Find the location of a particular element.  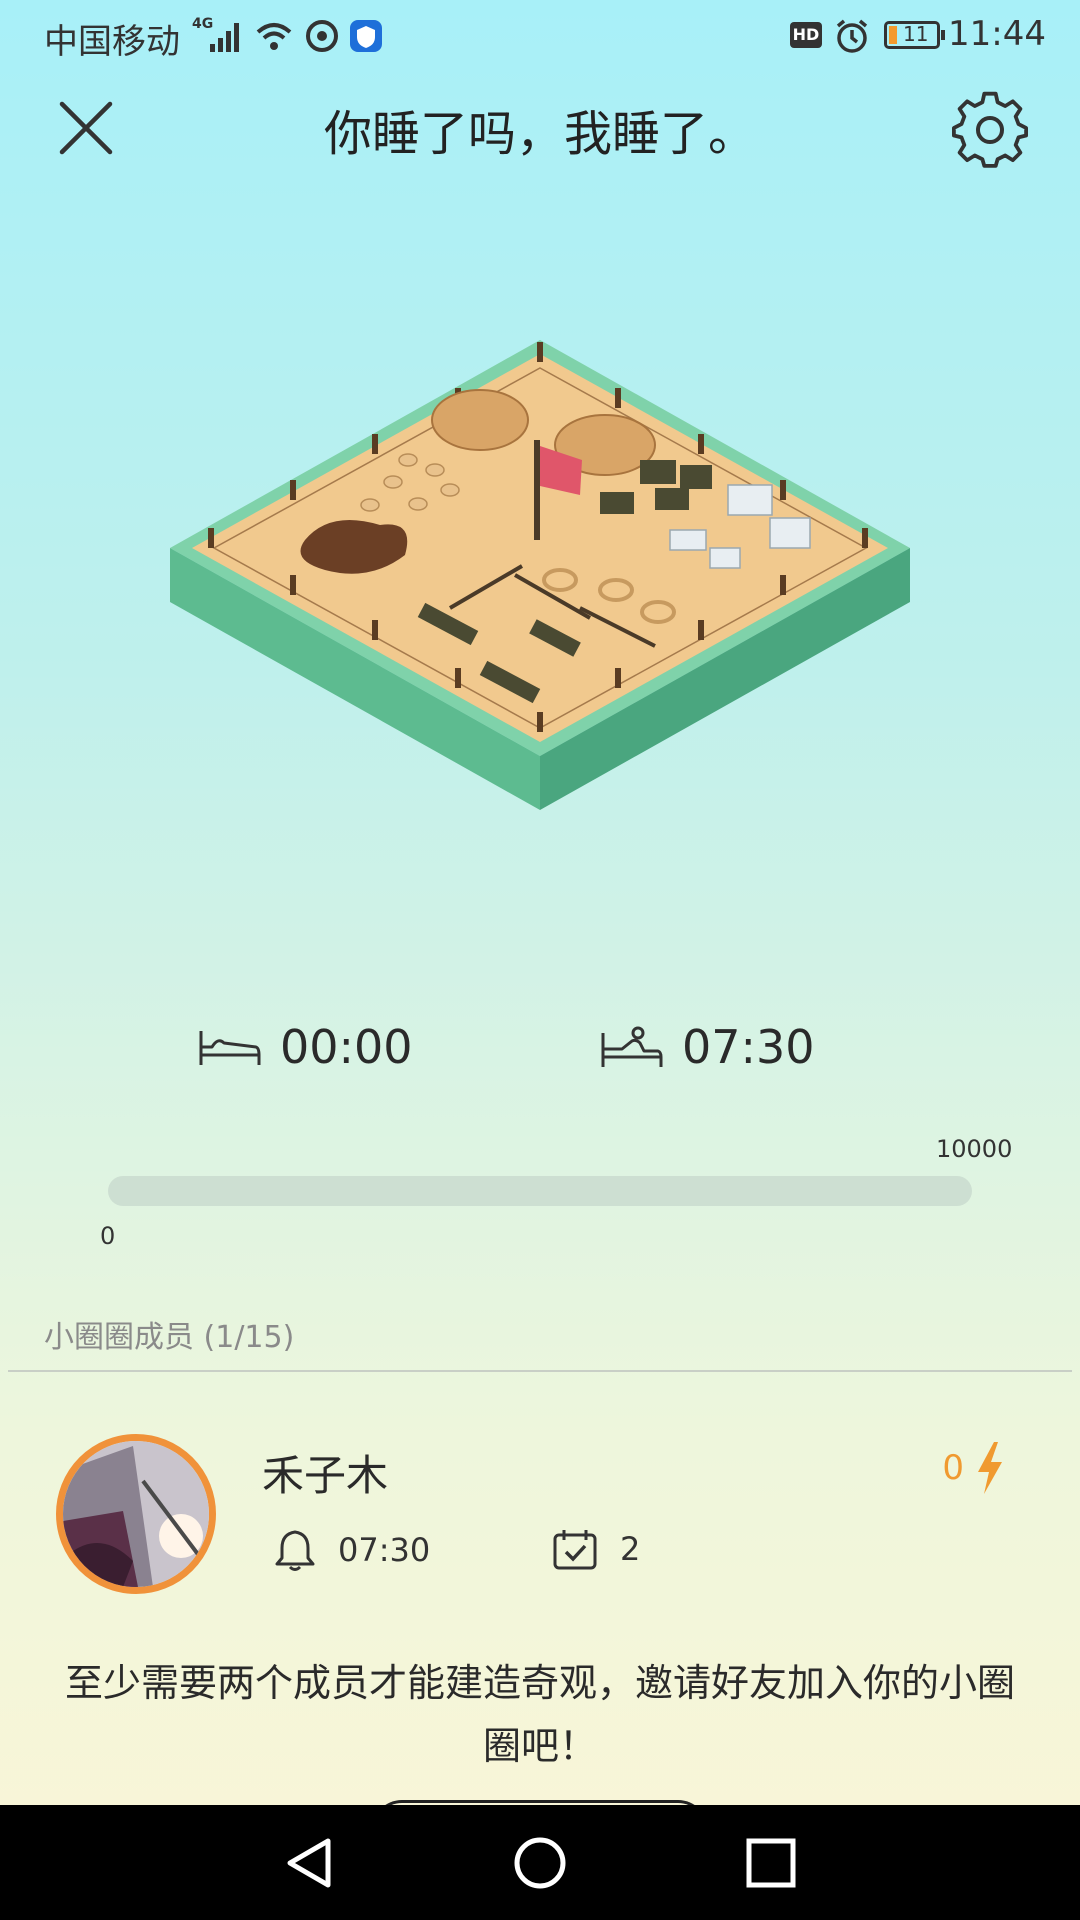

battery-level: 11 is located at coordinates (916, 34).